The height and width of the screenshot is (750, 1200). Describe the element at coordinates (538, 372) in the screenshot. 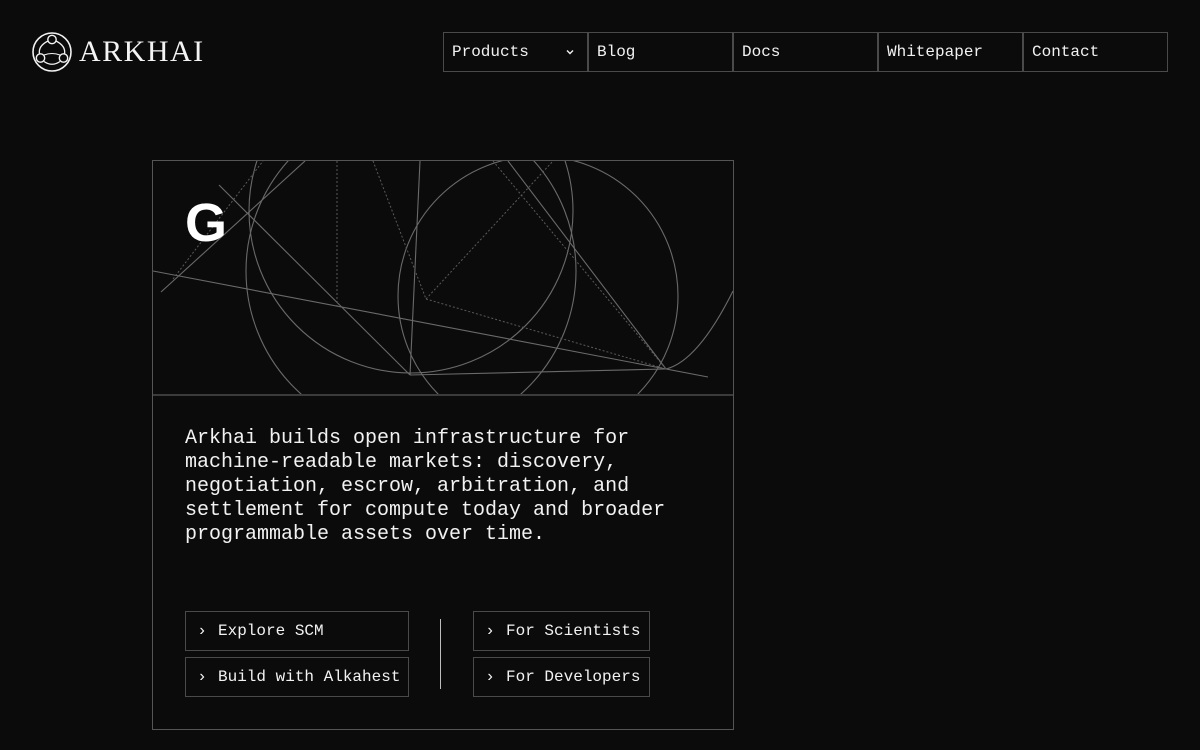

I see `line-bottom` at that location.